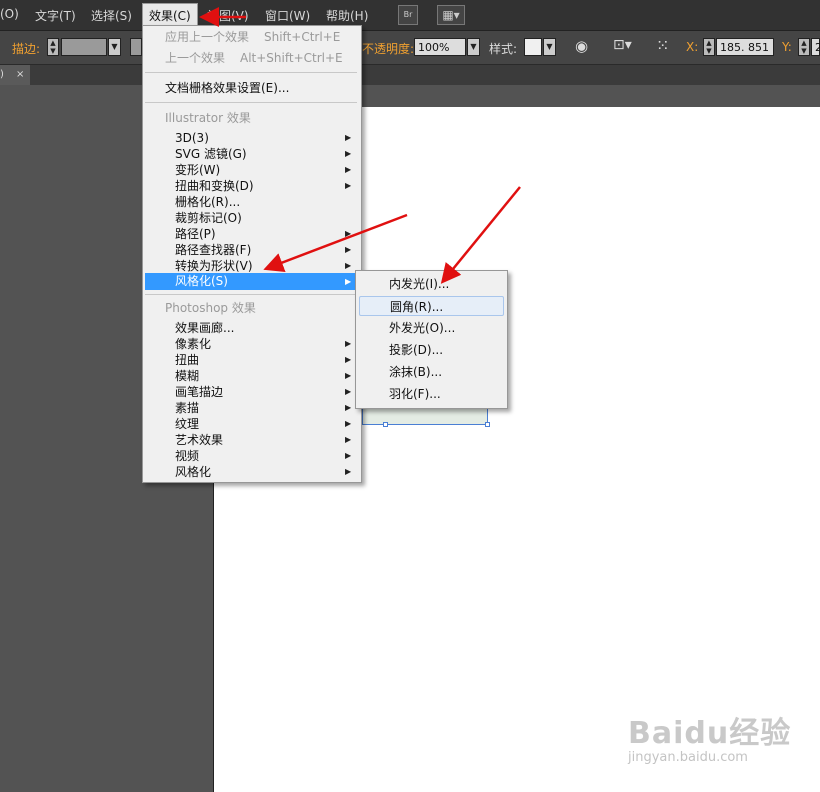  I want to click on annotation-arrows, so click(360, 145).